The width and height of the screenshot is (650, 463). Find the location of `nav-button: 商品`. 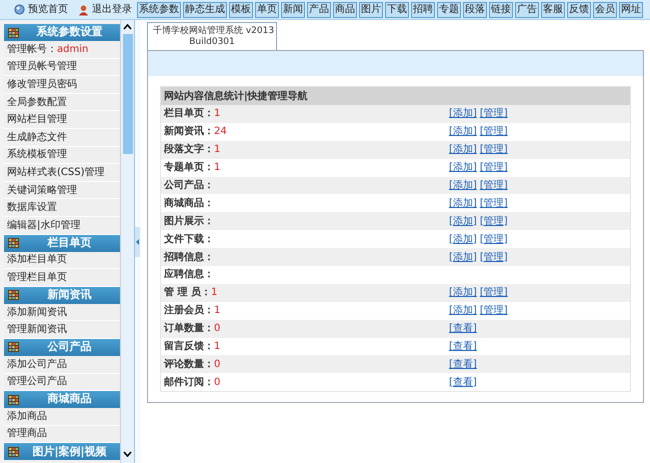

nav-button: 商品 is located at coordinates (345, 10).